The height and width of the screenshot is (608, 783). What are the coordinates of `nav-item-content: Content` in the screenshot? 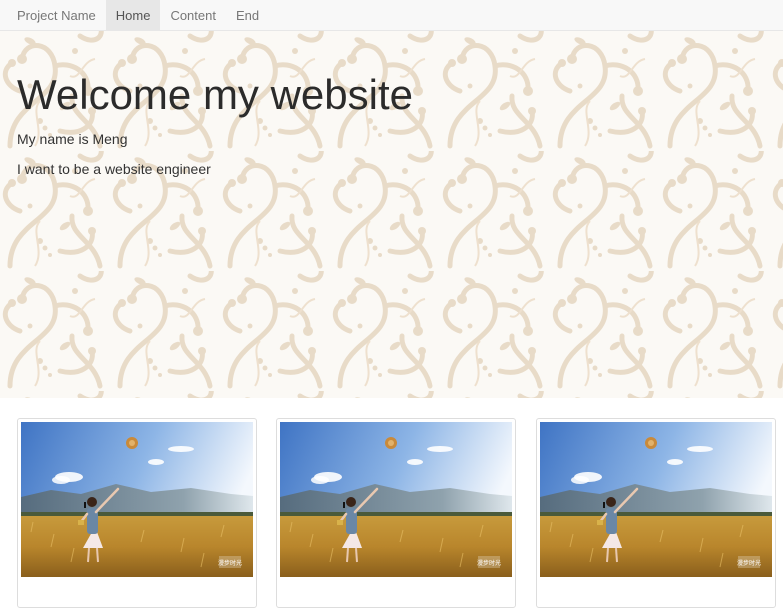 It's located at (193, 15).